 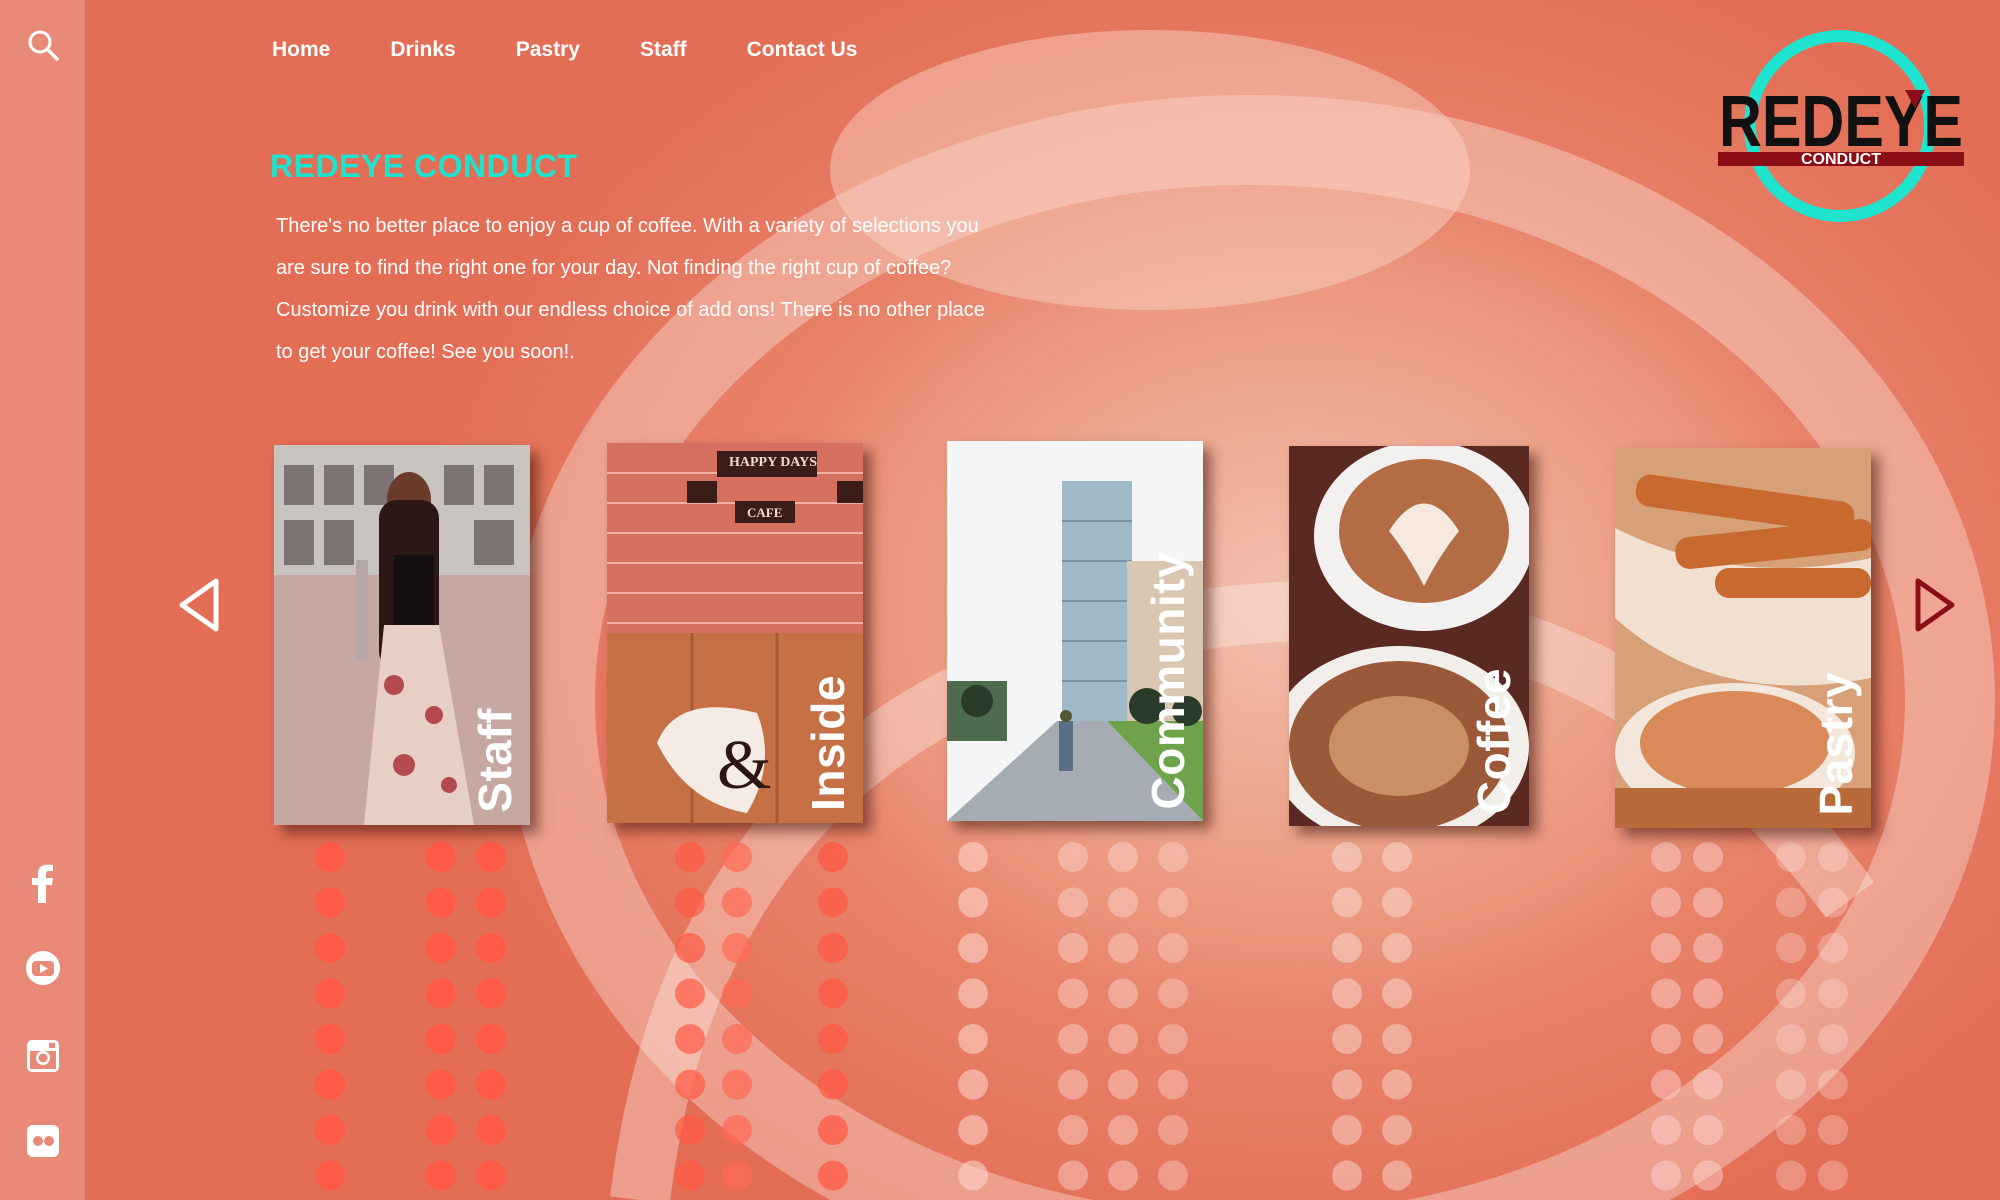 I want to click on nav-pastry: Pastry, so click(x=548, y=50).